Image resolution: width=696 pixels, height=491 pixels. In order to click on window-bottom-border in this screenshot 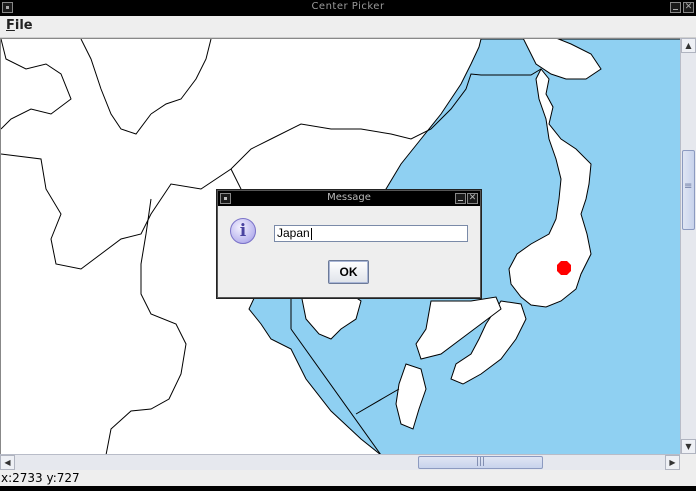, I will do `click(348, 488)`.